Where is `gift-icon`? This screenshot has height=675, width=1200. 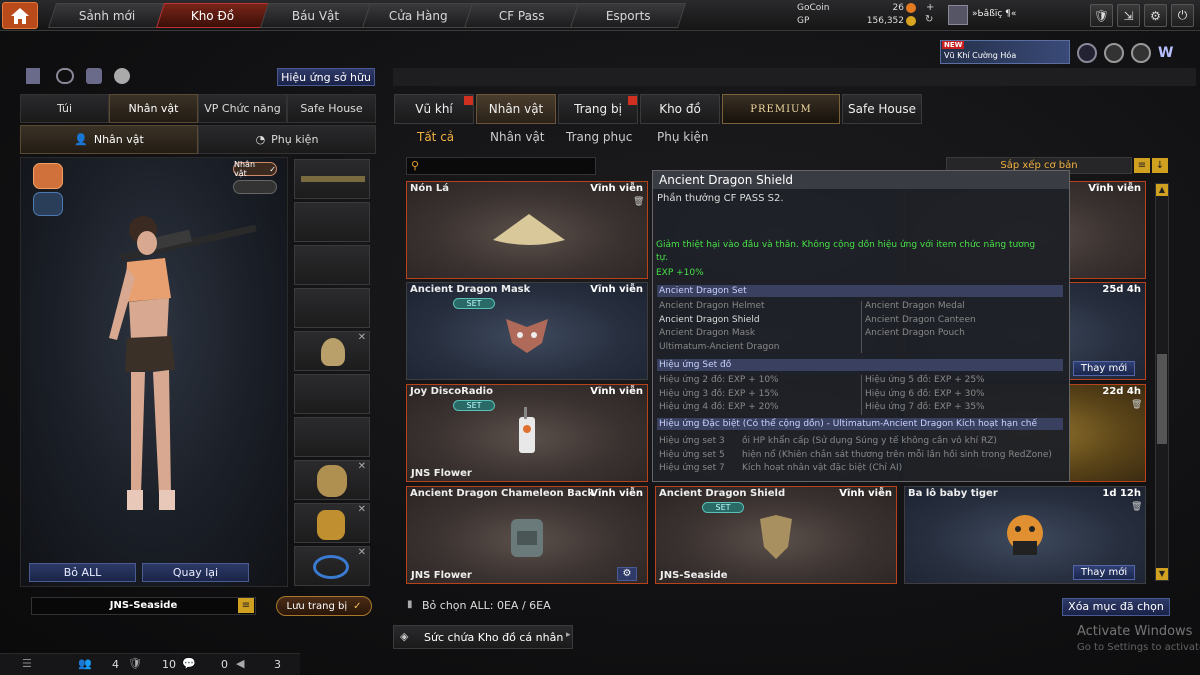
gift-icon is located at coordinates (632, 100).